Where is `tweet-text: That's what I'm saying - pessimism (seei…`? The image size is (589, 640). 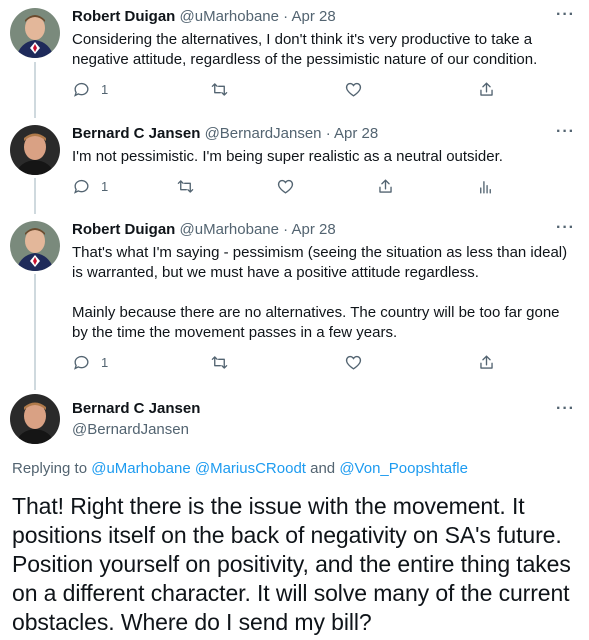 tweet-text: That's what I'm saying - pessimism (seei… is located at coordinates (320, 292).